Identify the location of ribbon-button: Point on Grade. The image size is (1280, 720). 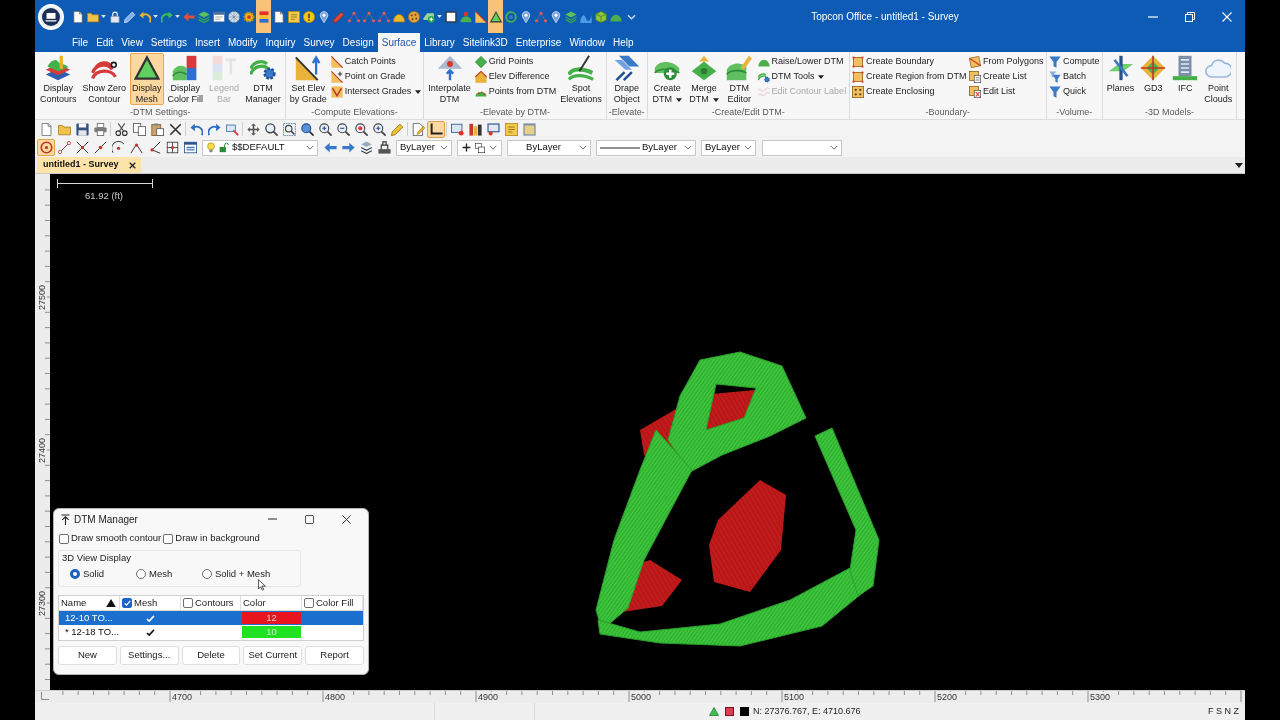
(376, 76).